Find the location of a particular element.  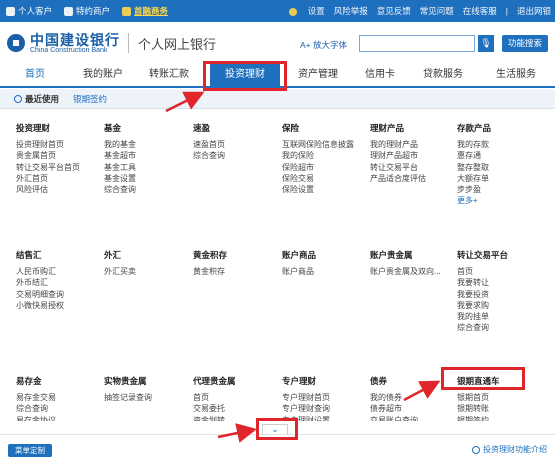

arrow-to-nav is located at coordinates (185, 102).